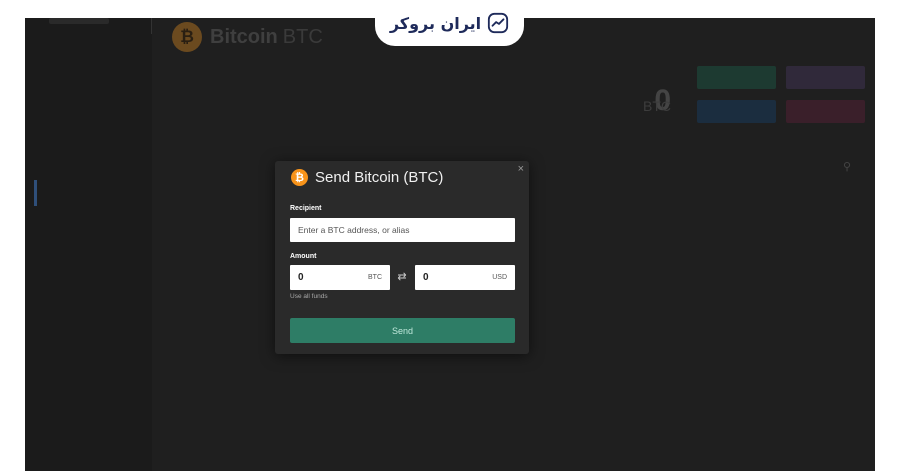 The image size is (900, 471). I want to click on recipient-label: Recipient, so click(306, 208).